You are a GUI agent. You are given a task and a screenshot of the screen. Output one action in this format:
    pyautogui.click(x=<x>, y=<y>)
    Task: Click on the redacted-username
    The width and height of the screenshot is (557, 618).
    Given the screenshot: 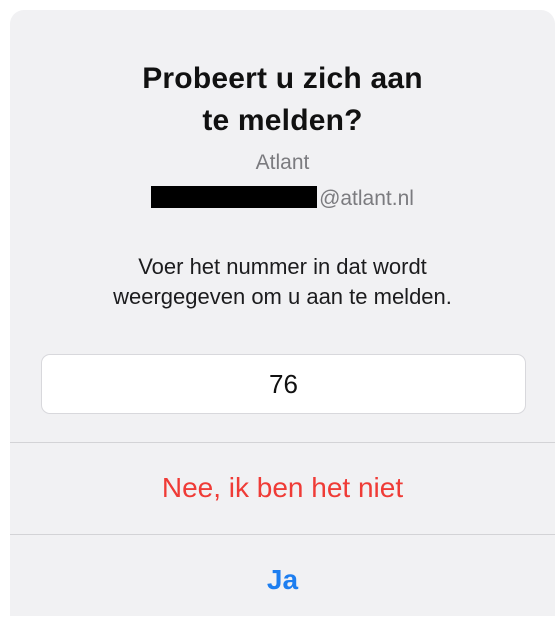 What is the action you would take?
    pyautogui.click(x=234, y=197)
    